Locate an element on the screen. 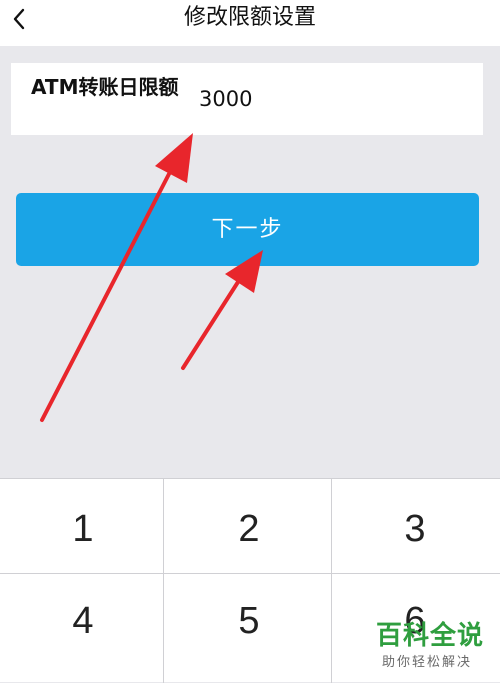 Image resolution: width=500 pixels, height=683 pixels. page-title: 修改限额设置 is located at coordinates (249, 17).